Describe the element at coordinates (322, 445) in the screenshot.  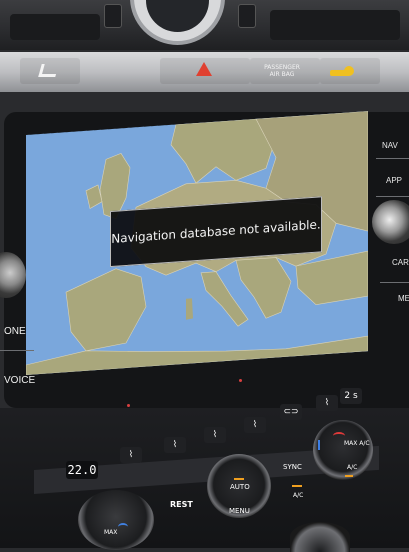
I see `cool-indicator-icon` at that location.